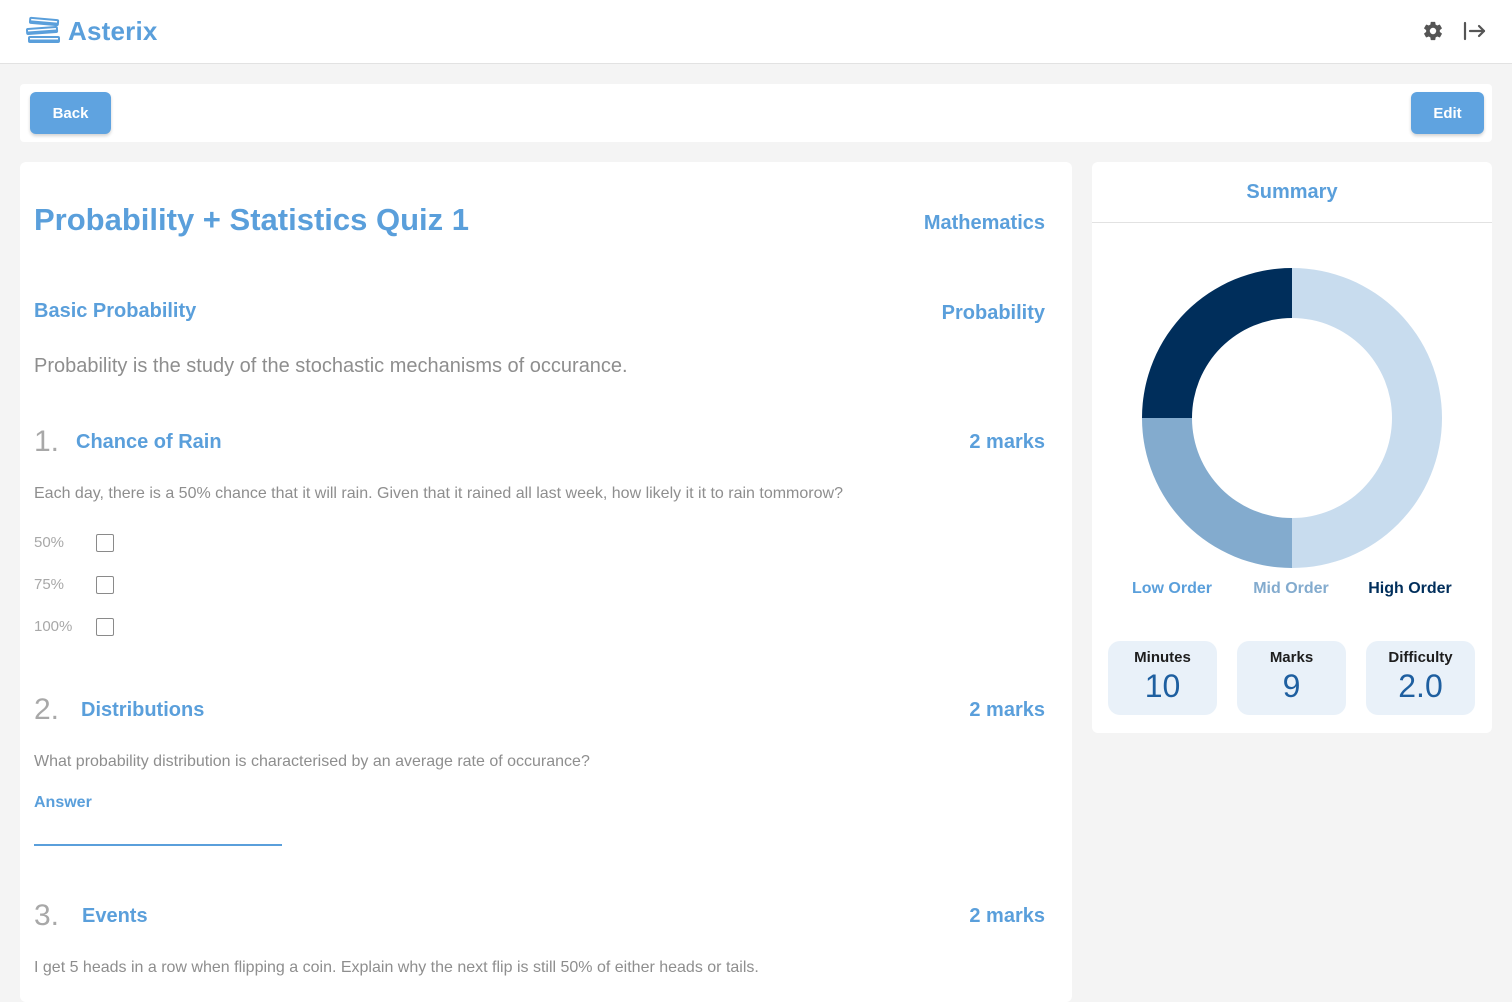 This screenshot has width=1512, height=1002. I want to click on stat-difficulty: Difficulty 2.0, so click(1420, 678).